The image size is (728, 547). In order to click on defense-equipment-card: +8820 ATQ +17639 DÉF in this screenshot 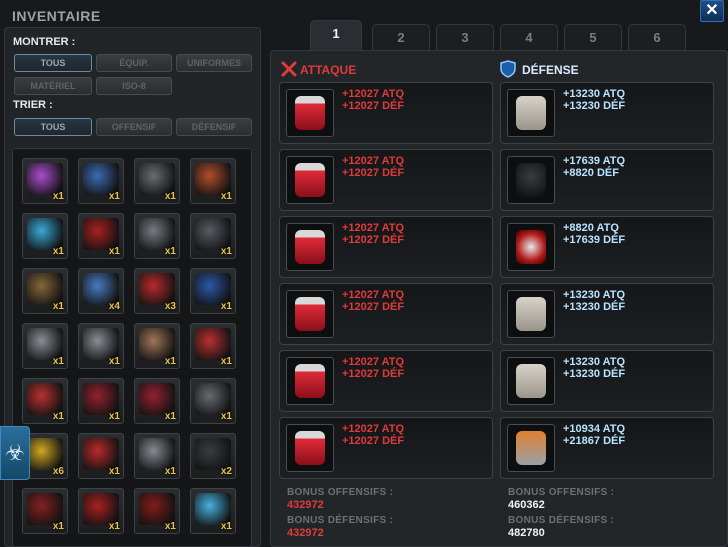, I will do `click(607, 247)`.